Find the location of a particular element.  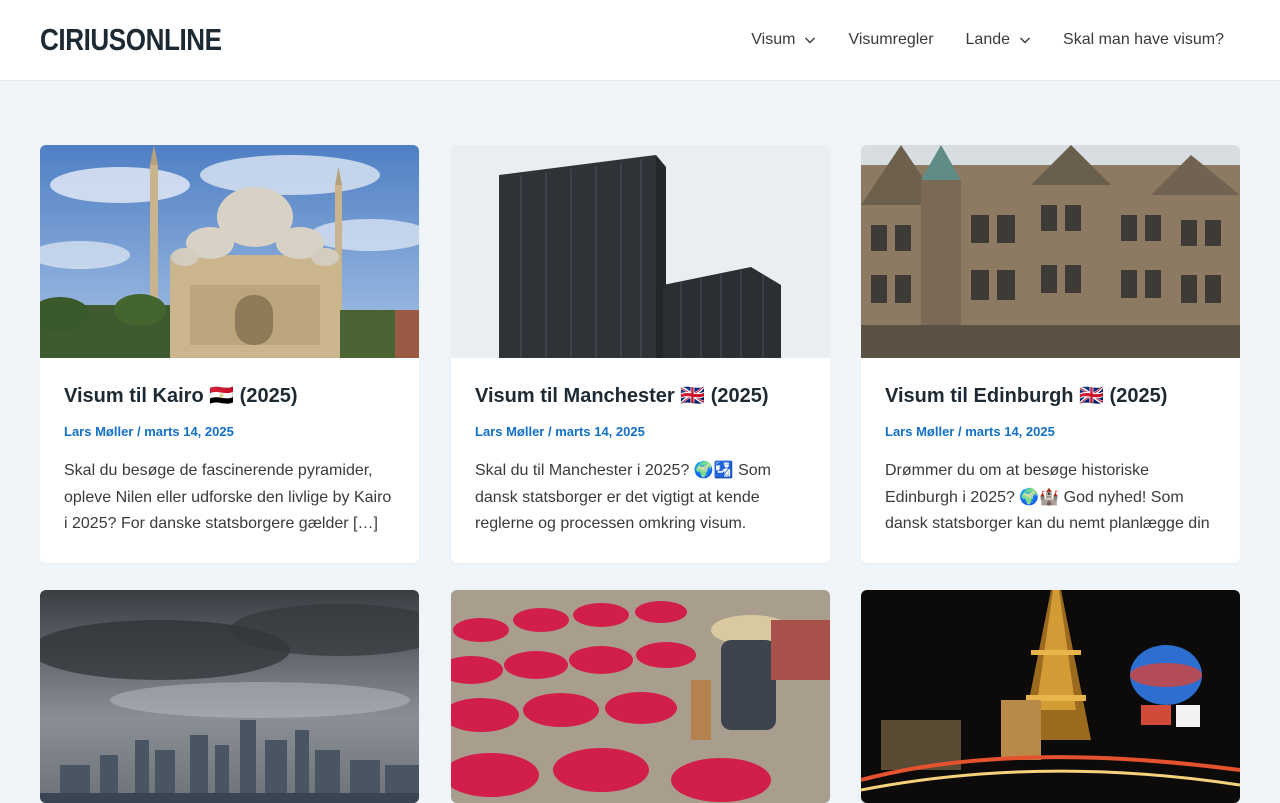

post-thumbnail-las-vegas is located at coordinates (1050, 696).